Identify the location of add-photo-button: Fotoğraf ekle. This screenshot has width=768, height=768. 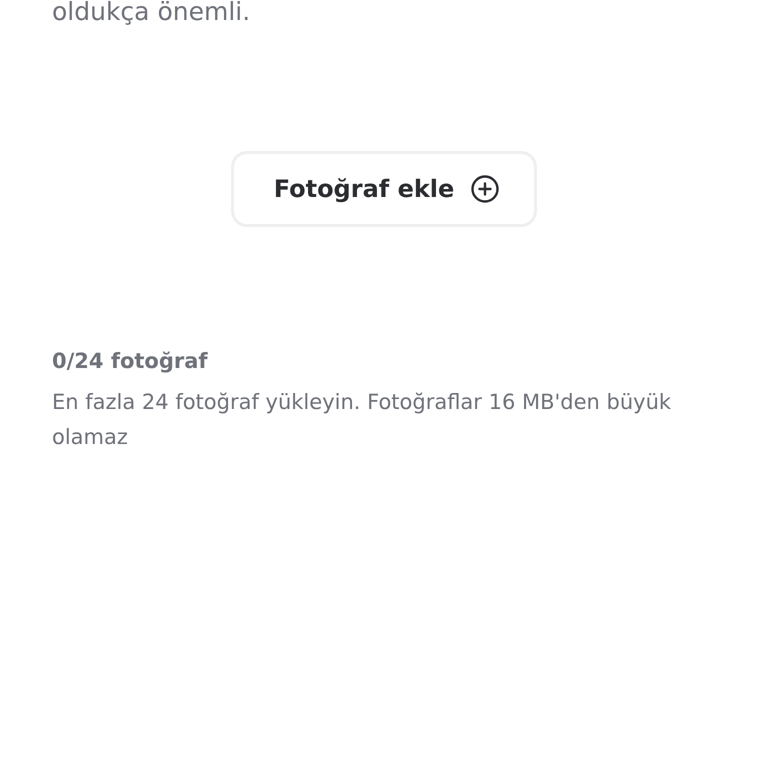
(384, 189).